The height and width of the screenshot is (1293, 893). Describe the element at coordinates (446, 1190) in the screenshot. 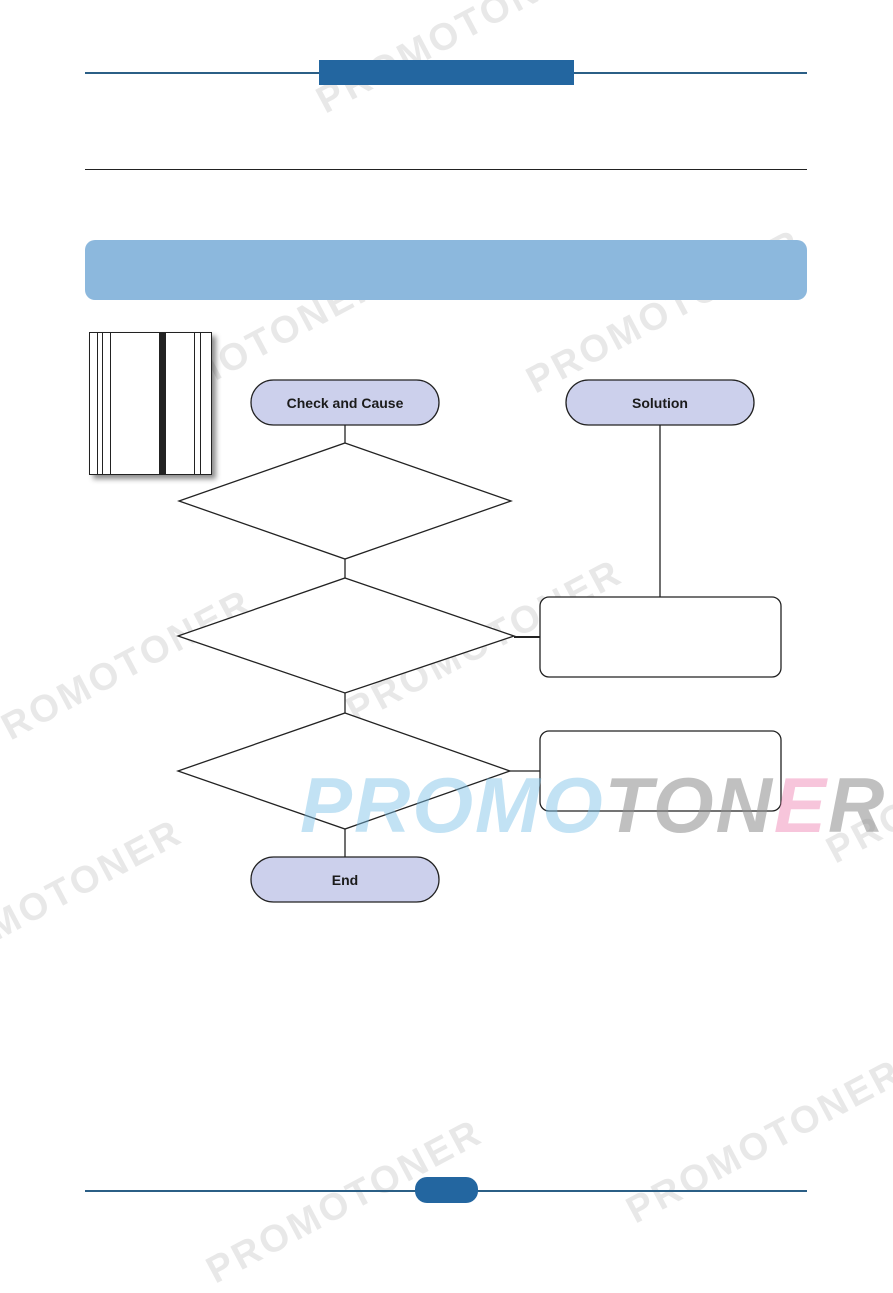

I see `page-number-badge` at that location.